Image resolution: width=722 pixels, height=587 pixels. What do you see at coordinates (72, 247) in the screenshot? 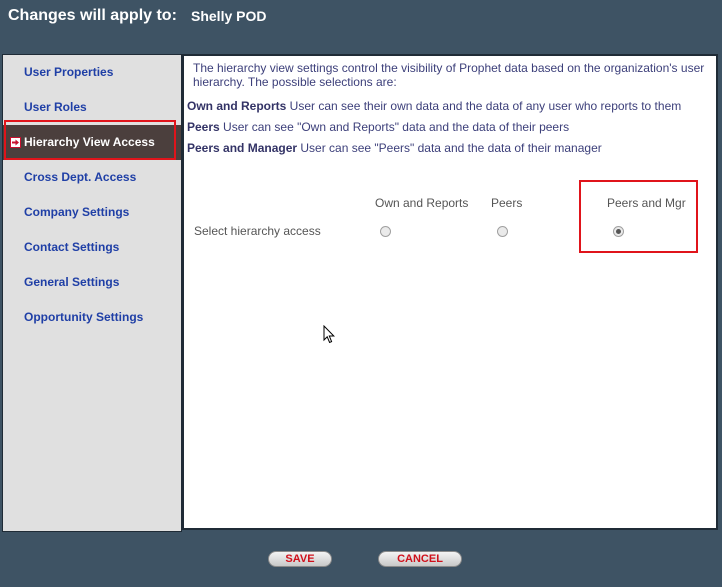
I see `sidebar-item-label: Contact Settings` at bounding box center [72, 247].